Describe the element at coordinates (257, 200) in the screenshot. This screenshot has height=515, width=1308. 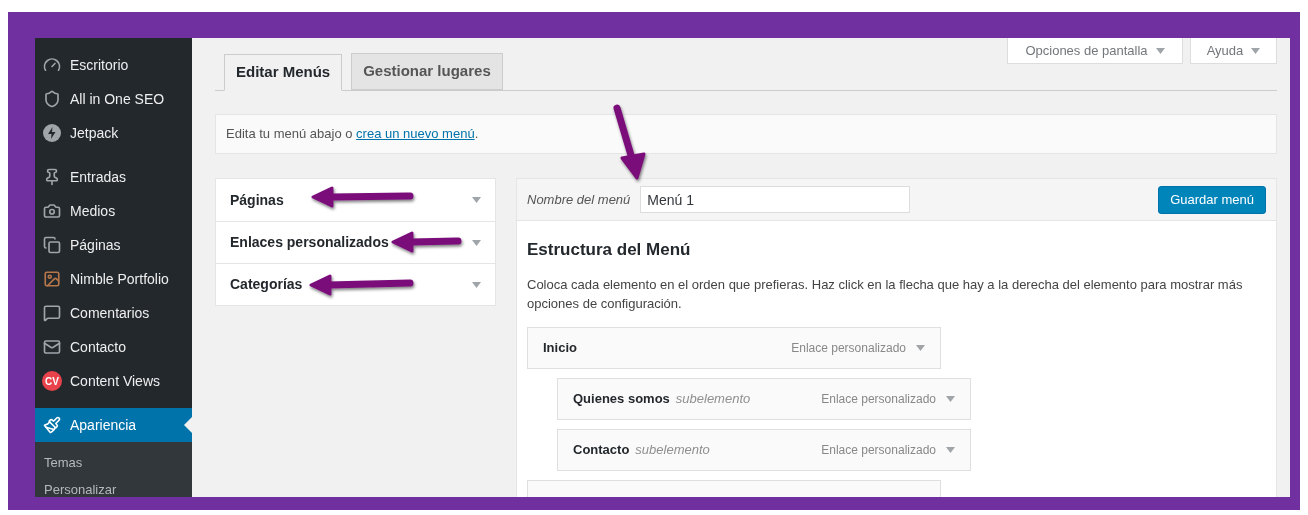
I see `accordion-title: Páginas` at that location.